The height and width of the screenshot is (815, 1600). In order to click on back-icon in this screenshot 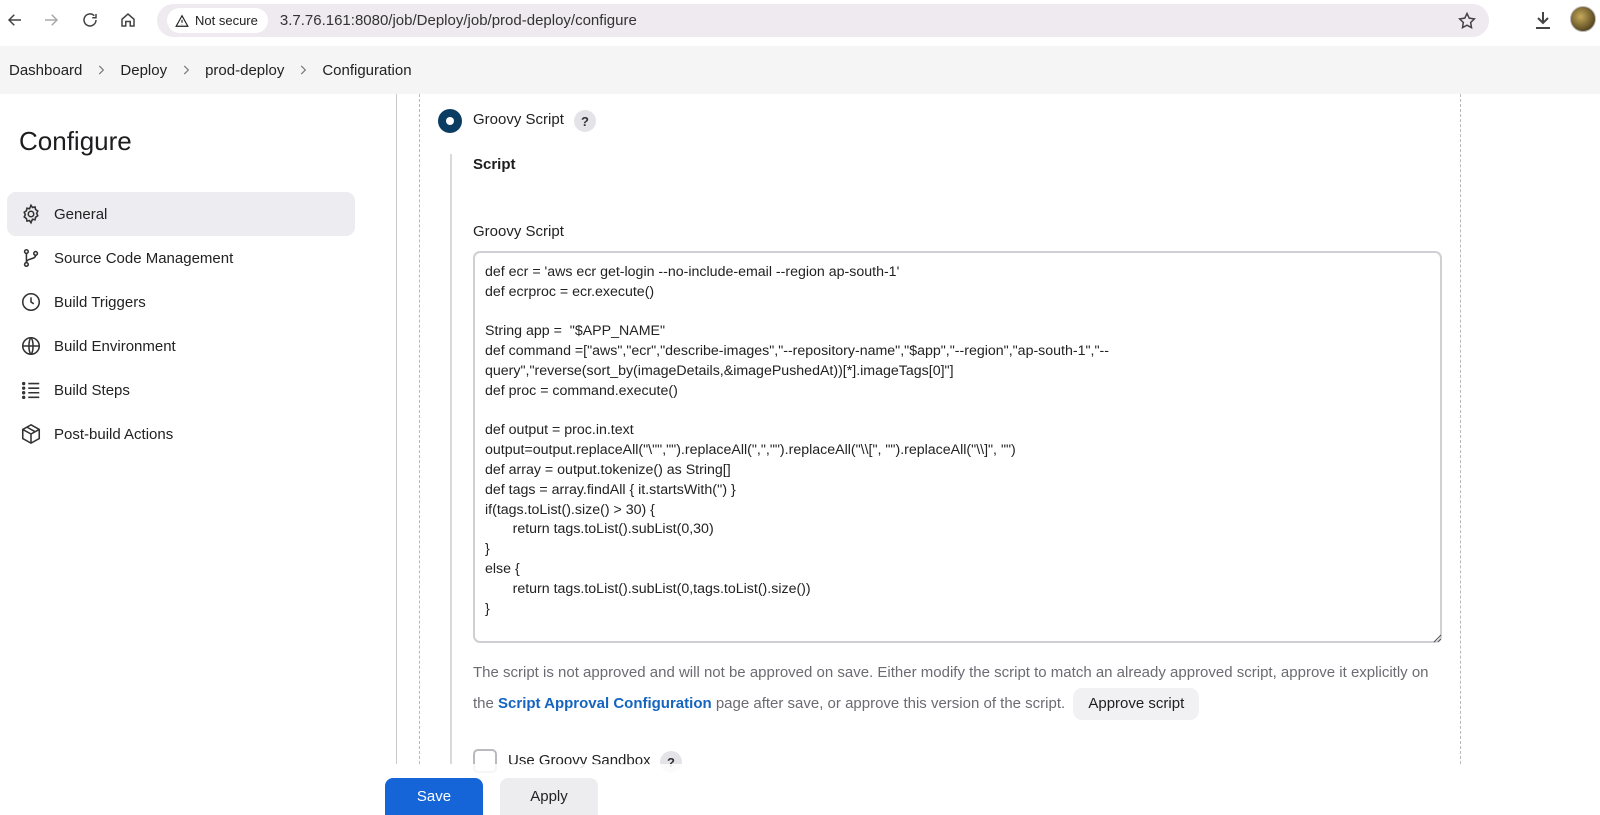, I will do `click(15, 20)`.